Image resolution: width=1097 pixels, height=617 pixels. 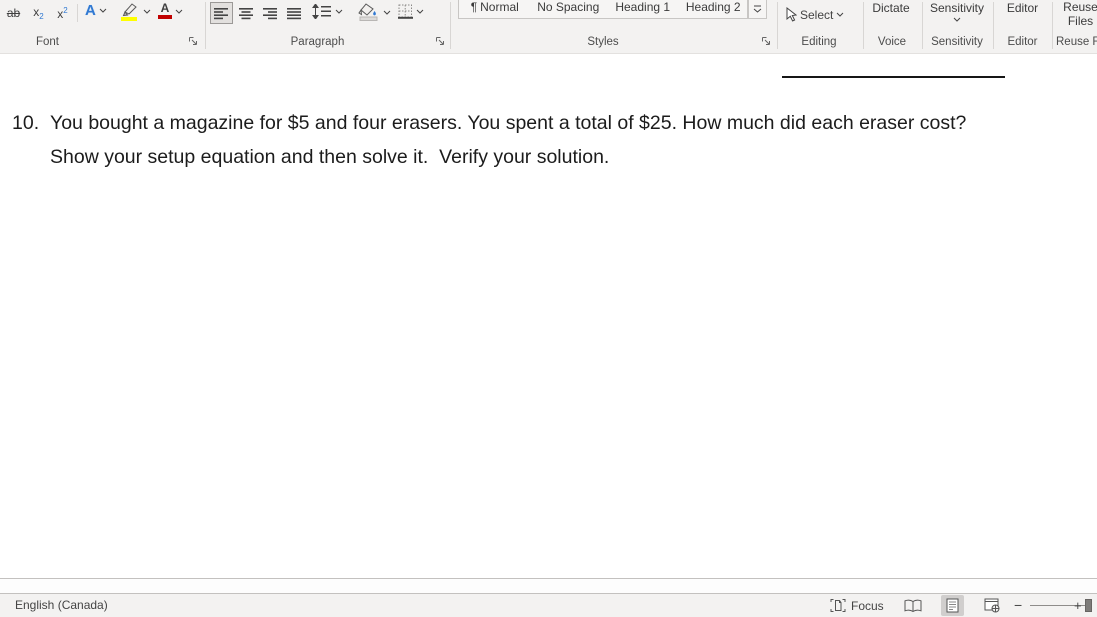 I want to click on print-layout-icon, so click(x=952, y=605).